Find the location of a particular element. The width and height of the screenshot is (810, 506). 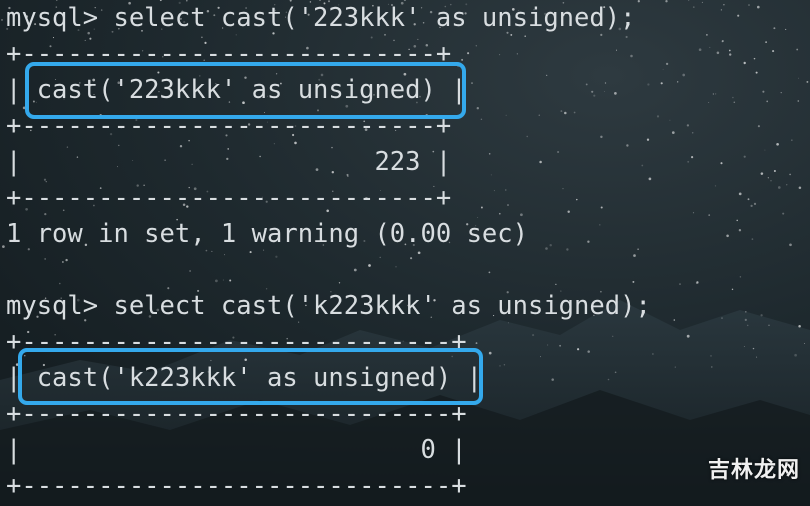

query2-header-highlight is located at coordinates (250, 376).